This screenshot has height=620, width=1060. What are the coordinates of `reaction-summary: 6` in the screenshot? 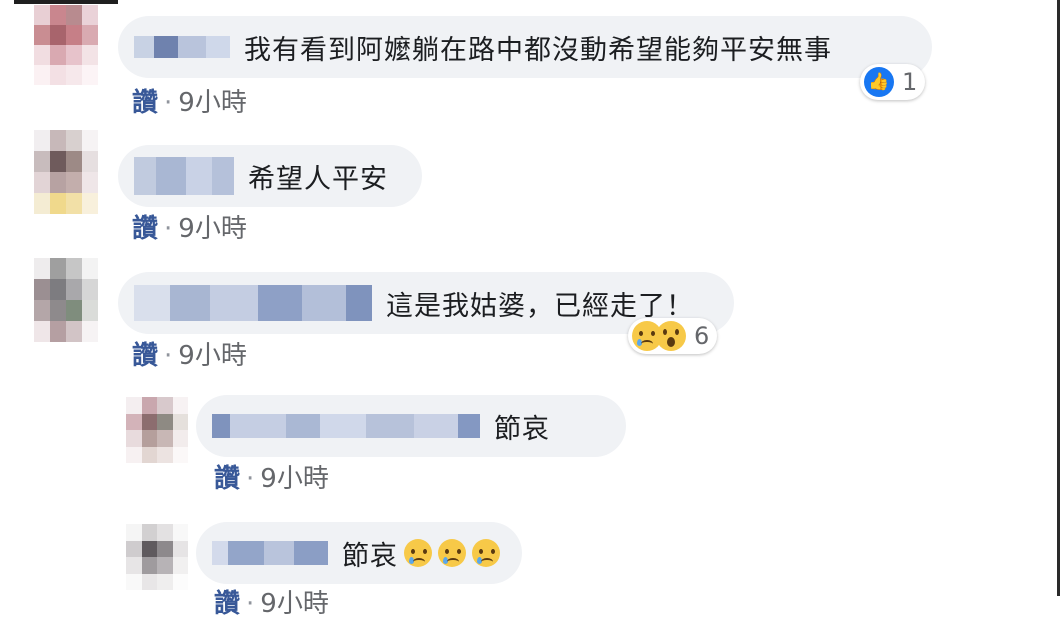 It's located at (673, 336).